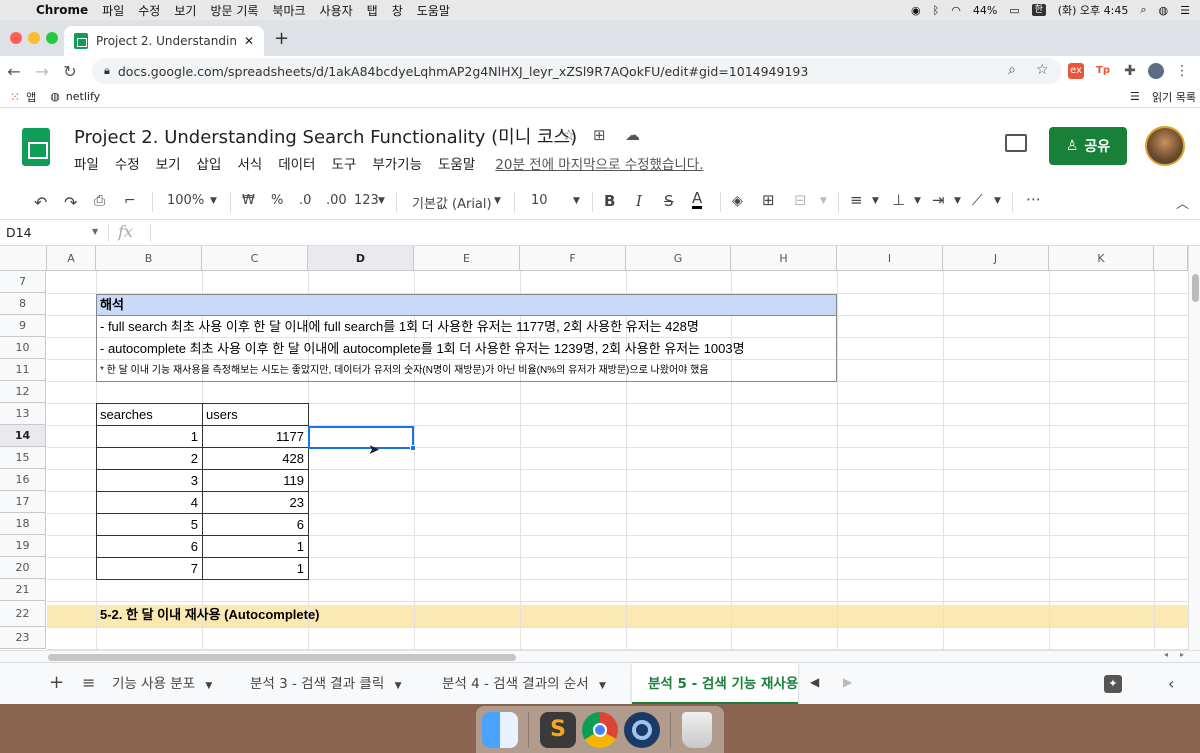 The image size is (1200, 753). I want to click on table-cell-users: 119, so click(255, 480).